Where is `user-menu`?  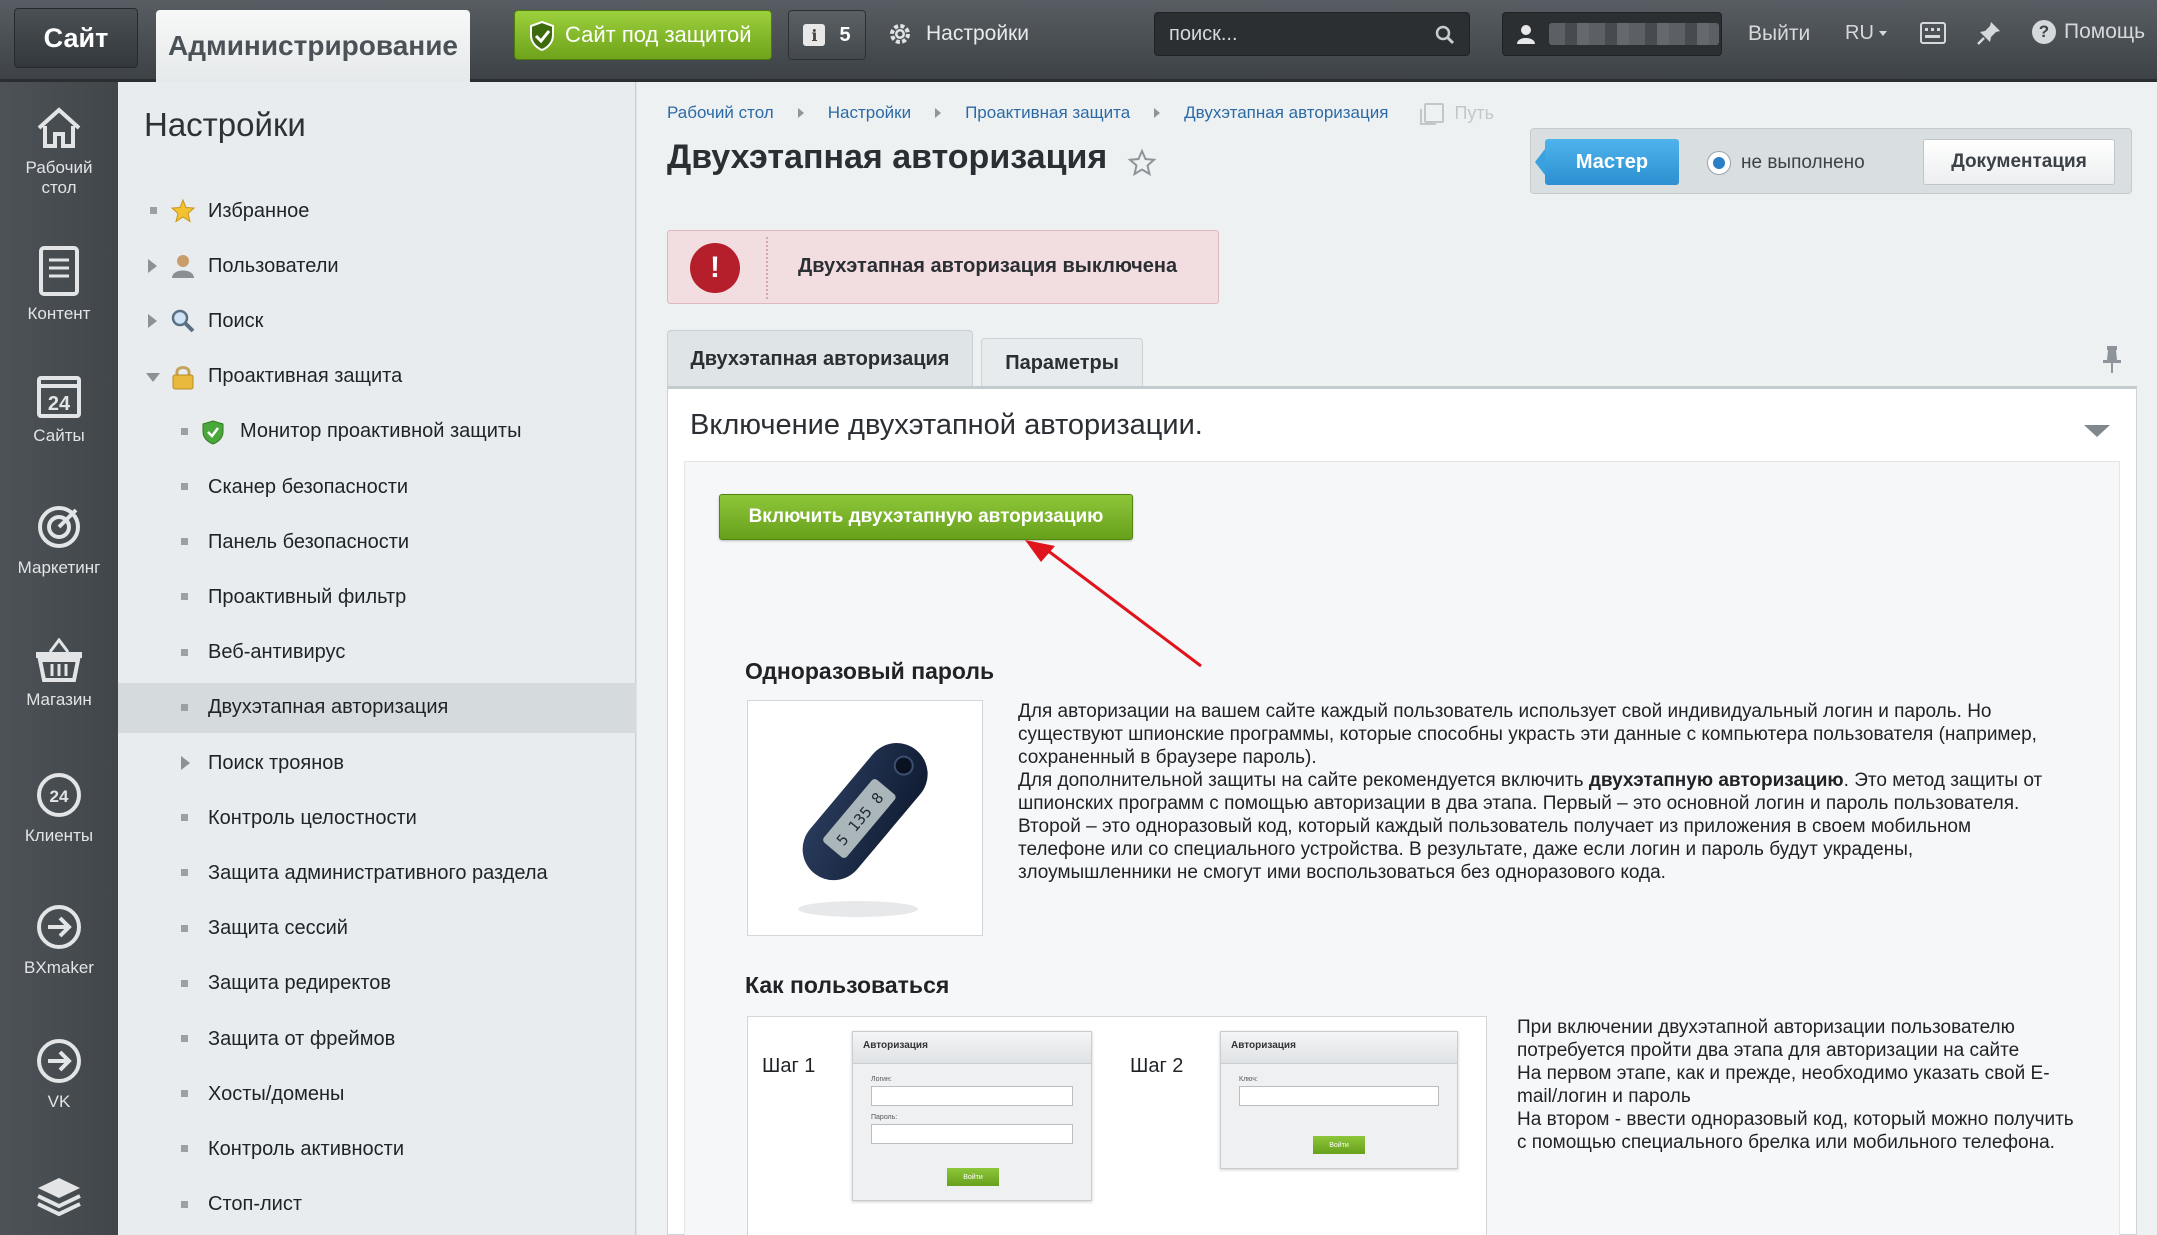 user-menu is located at coordinates (1612, 34).